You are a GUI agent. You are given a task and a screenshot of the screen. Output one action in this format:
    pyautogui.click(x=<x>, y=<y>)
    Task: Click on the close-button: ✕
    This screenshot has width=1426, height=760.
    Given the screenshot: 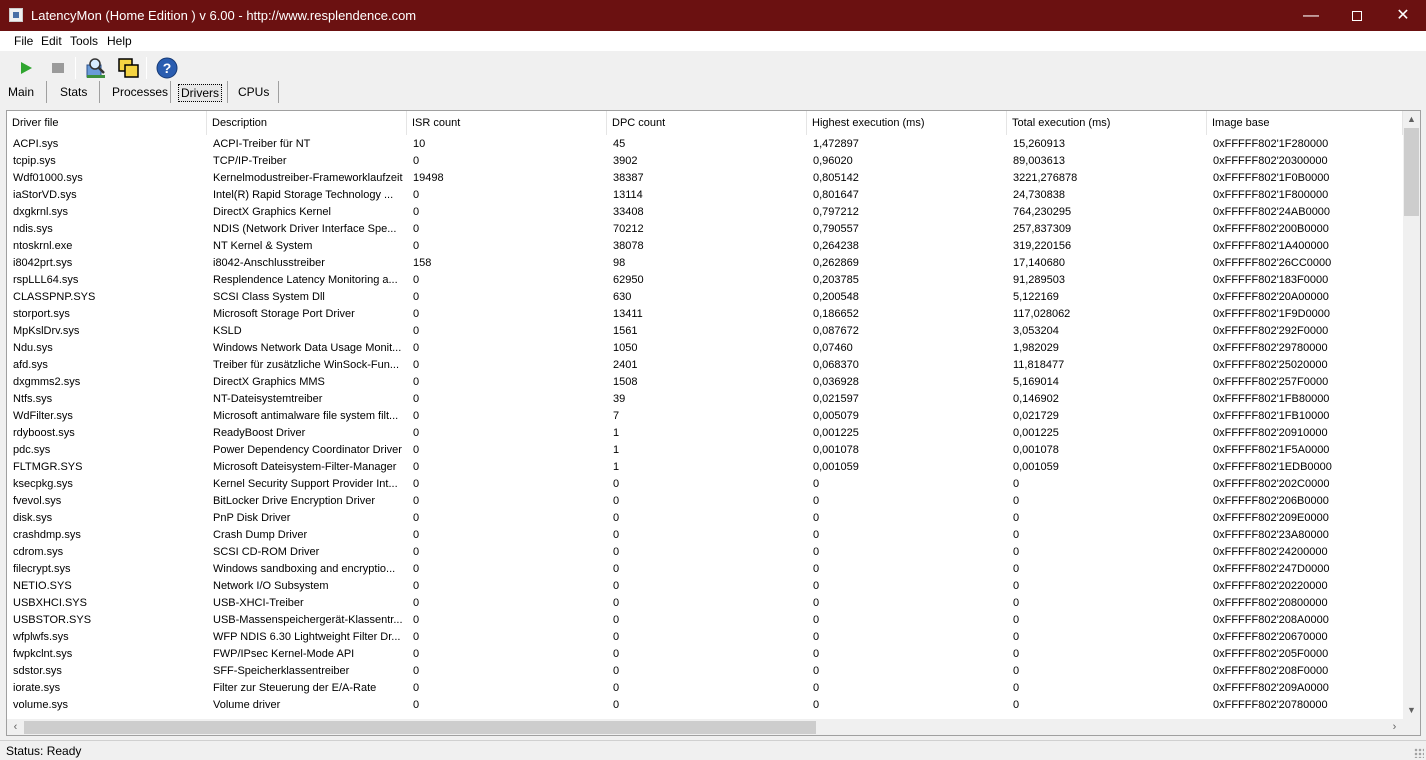 What is the action you would take?
    pyautogui.click(x=1403, y=15)
    